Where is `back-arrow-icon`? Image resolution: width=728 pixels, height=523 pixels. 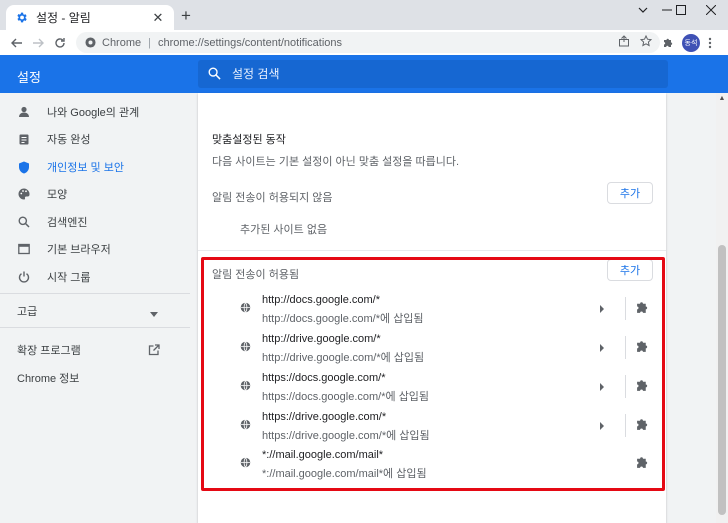
back-arrow-icon is located at coordinates (17, 43).